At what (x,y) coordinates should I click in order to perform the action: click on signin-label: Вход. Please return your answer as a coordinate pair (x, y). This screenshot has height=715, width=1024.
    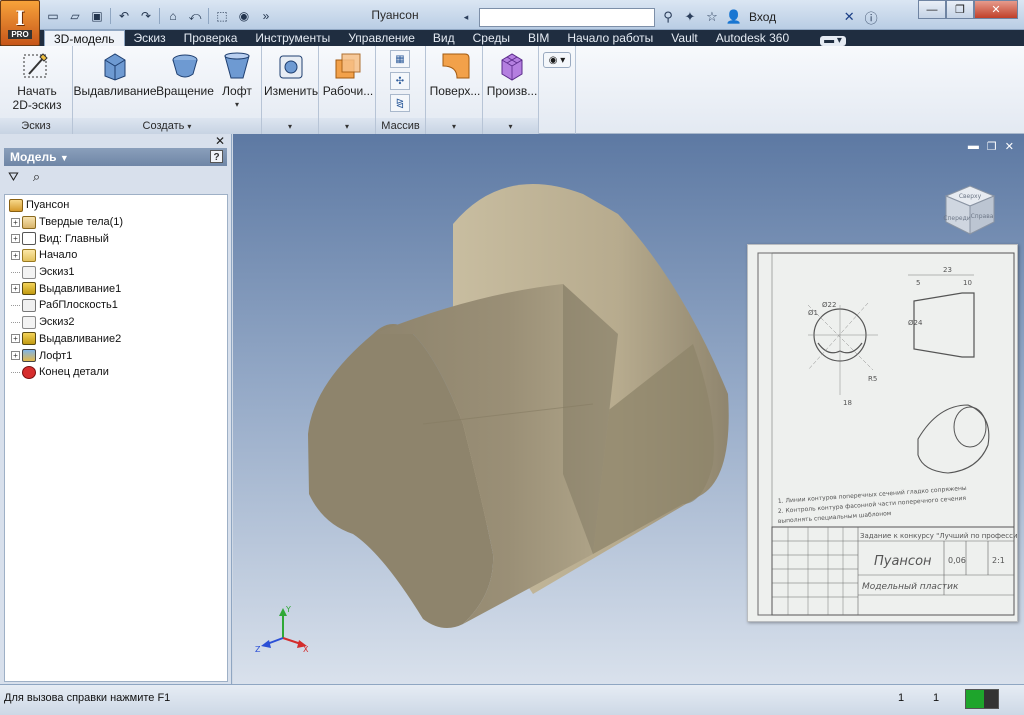
    Looking at the image, I should click on (762, 17).